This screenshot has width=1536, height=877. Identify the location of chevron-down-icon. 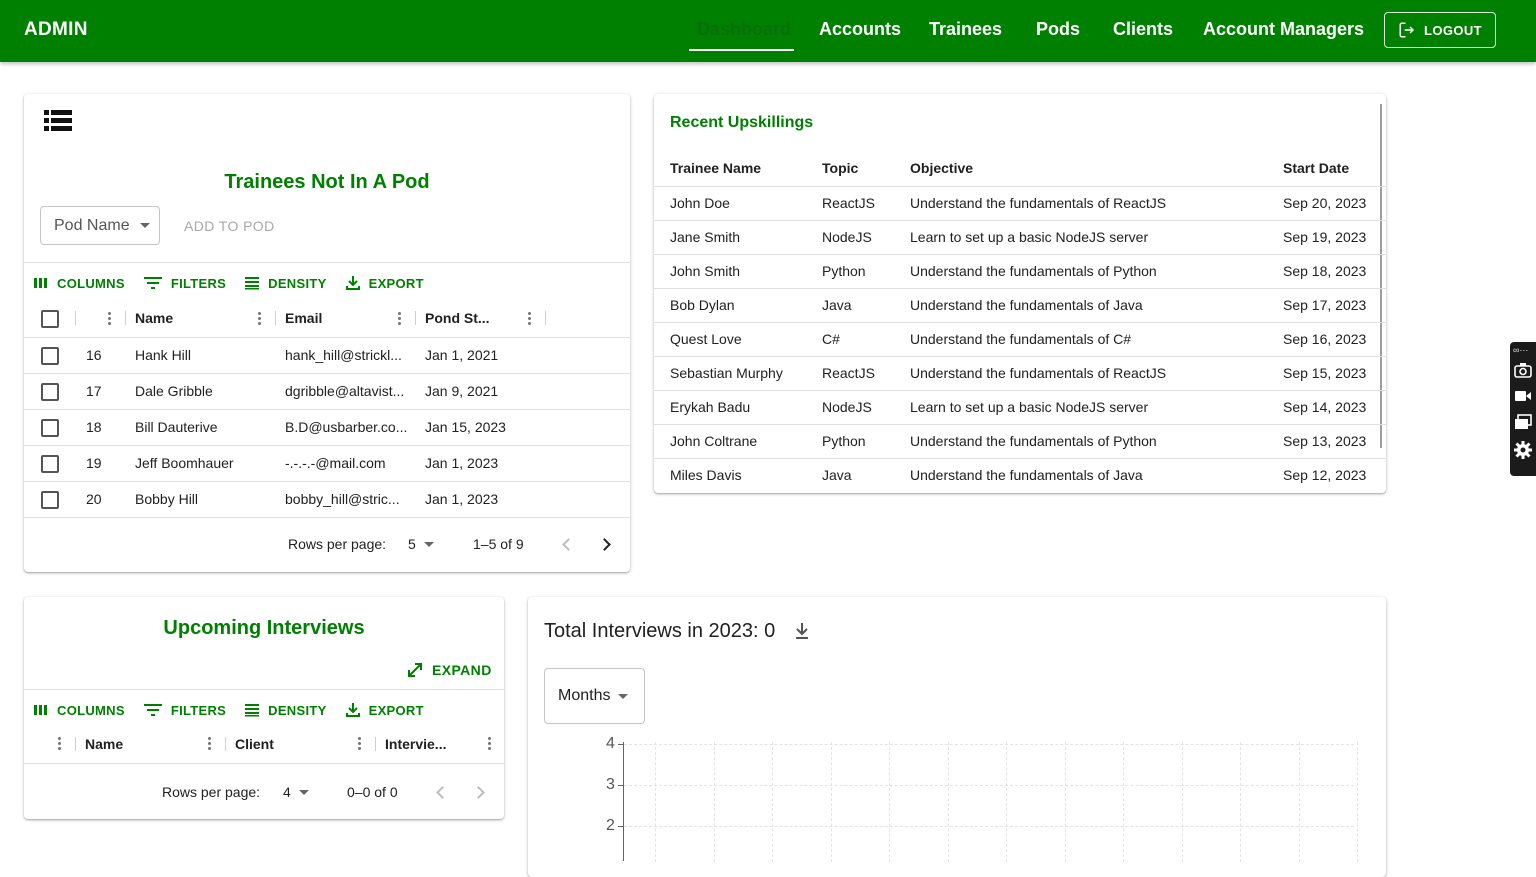
(303, 792).